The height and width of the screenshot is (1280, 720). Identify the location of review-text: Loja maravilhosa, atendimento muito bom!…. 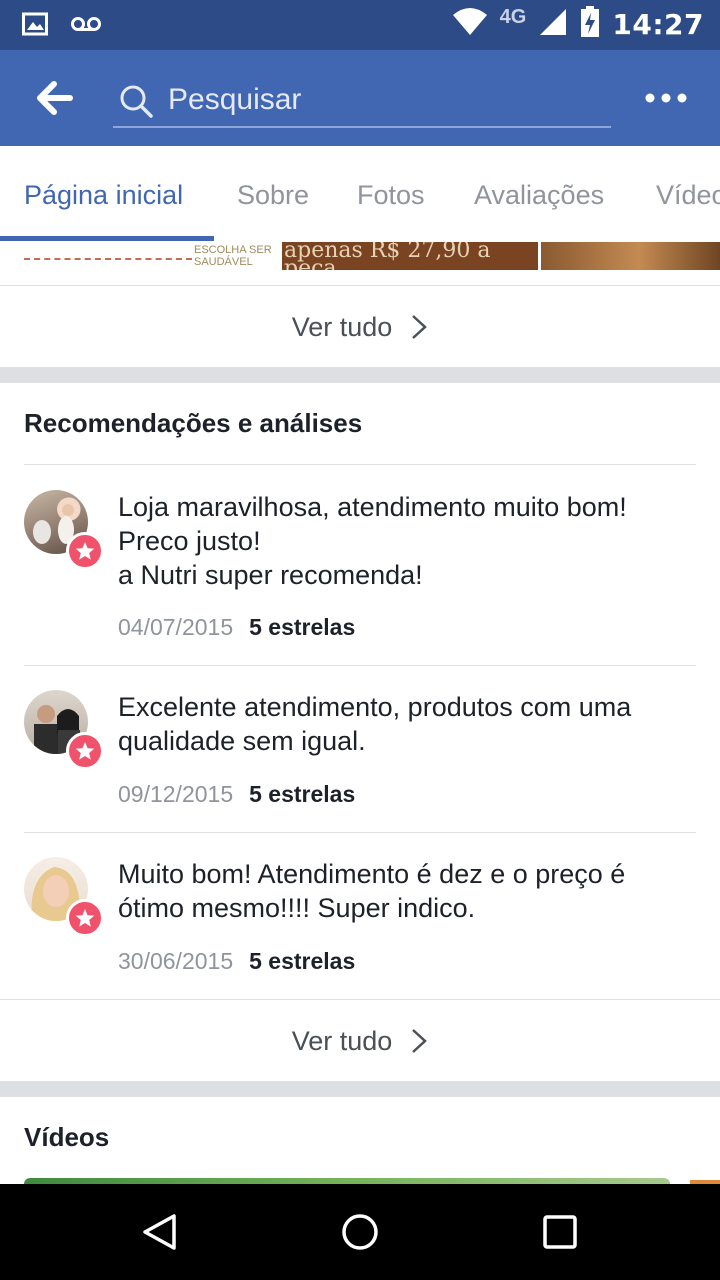
(372, 541).